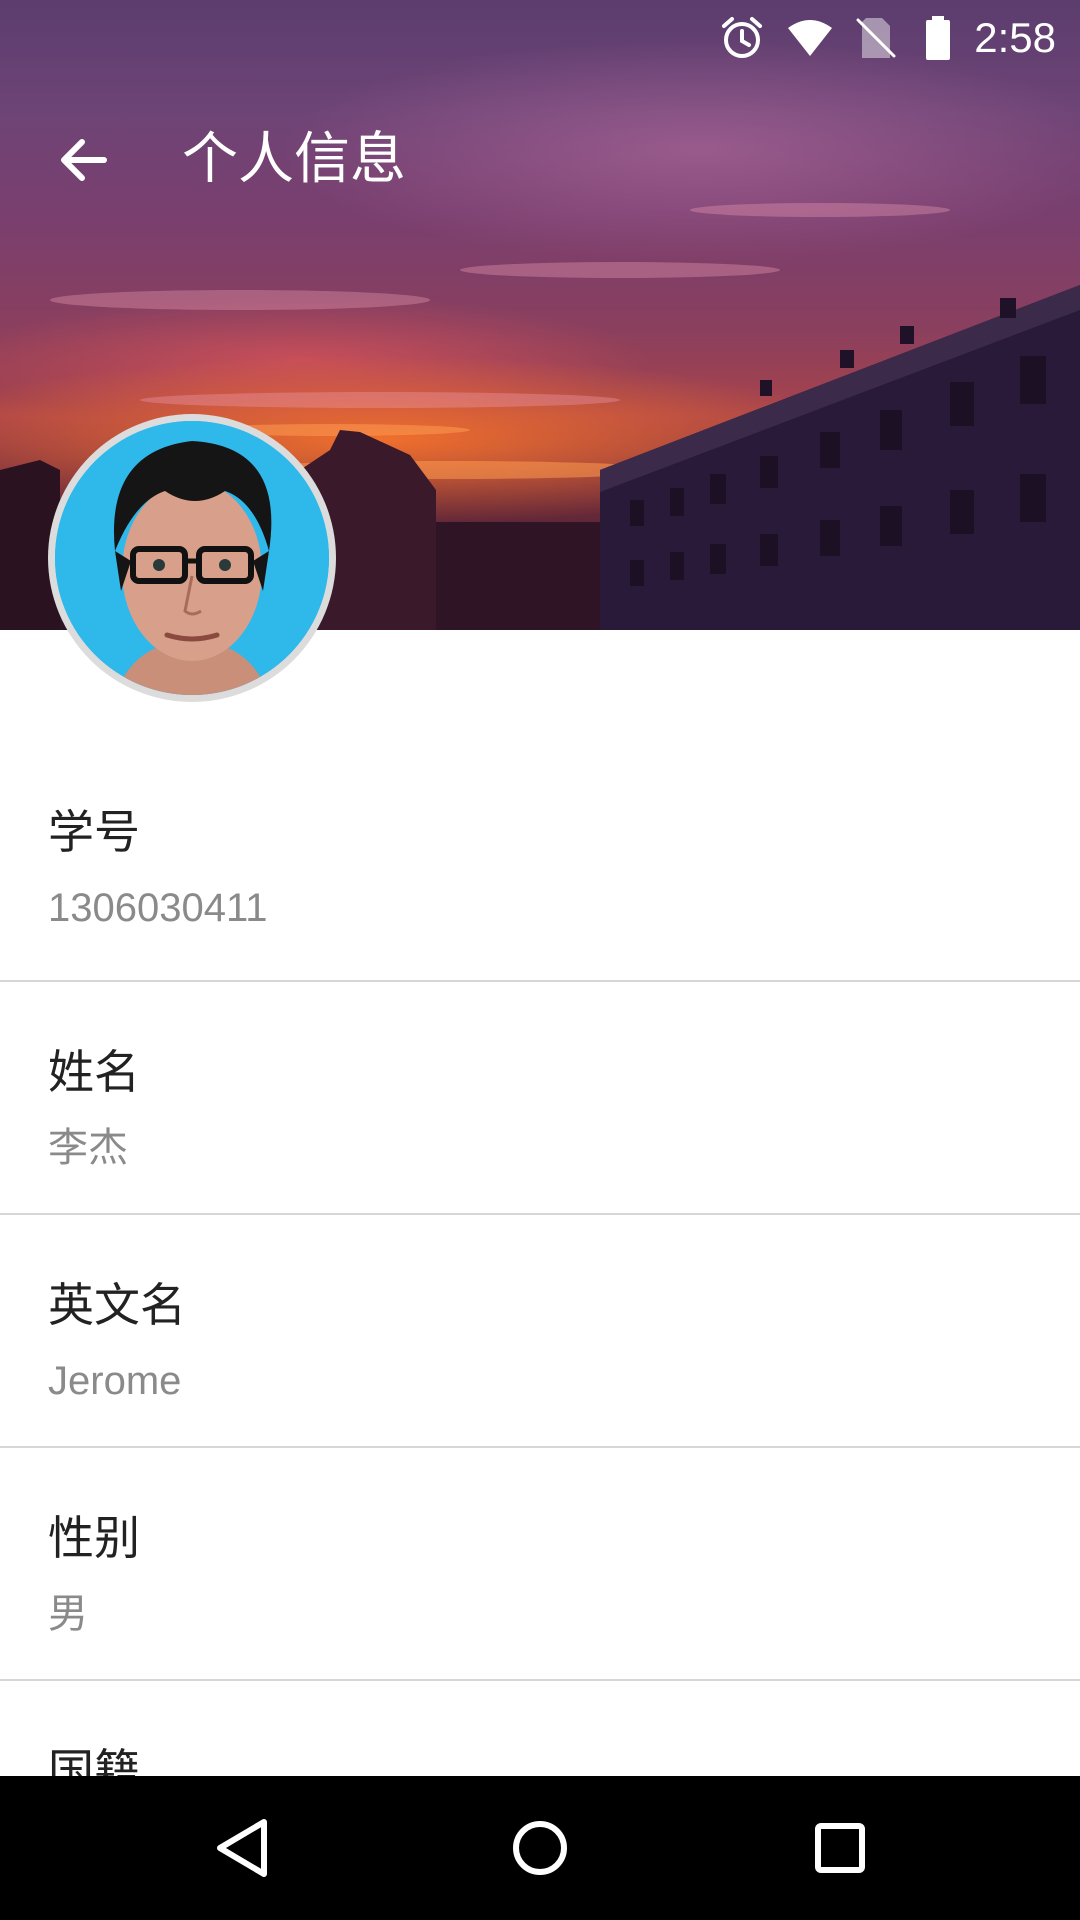 The height and width of the screenshot is (1920, 1080). What do you see at coordinates (294, 159) in the screenshot?
I see `page-title: 个人信息` at bounding box center [294, 159].